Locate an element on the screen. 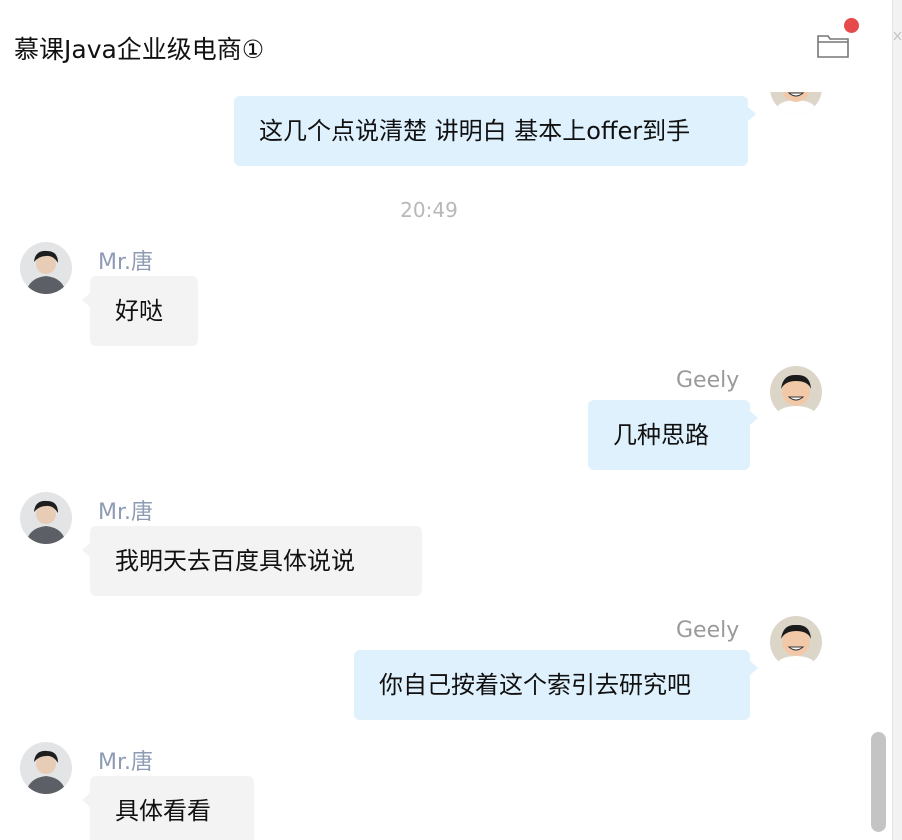 Image resolution: width=902 pixels, height=840 pixels. timestamp: 20:49 is located at coordinates (429, 210).